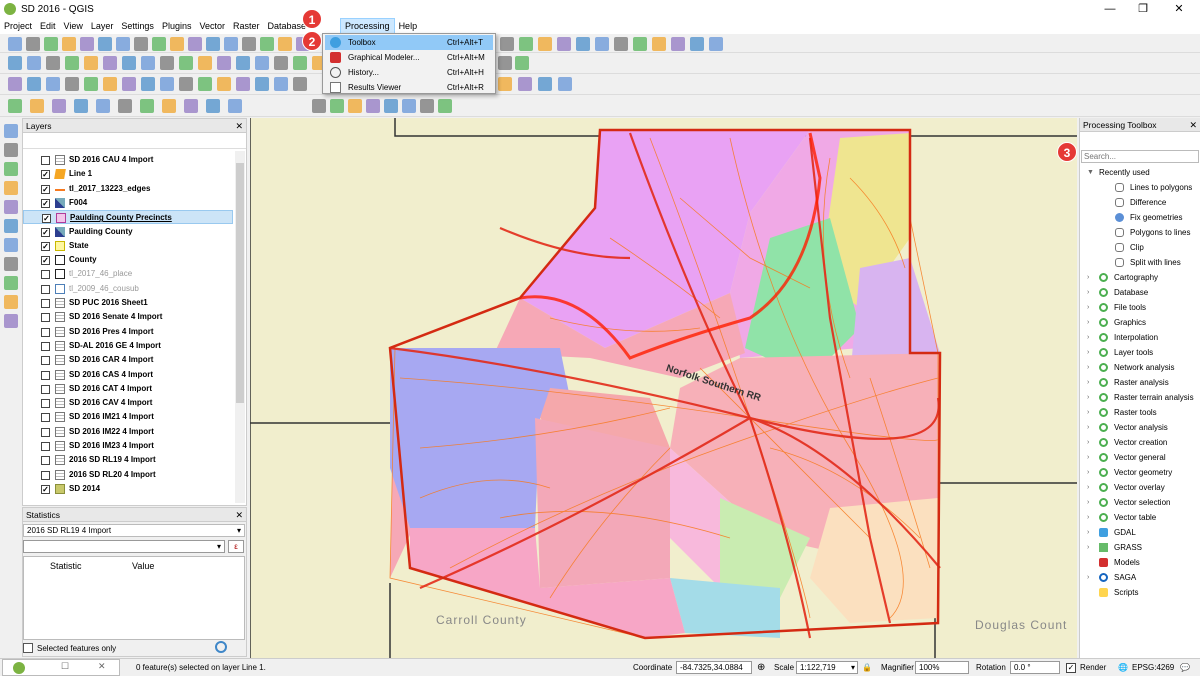  I want to click on menu-item-results-viewer: Results Viewer Ctrl+Alt+R, so click(409, 87).